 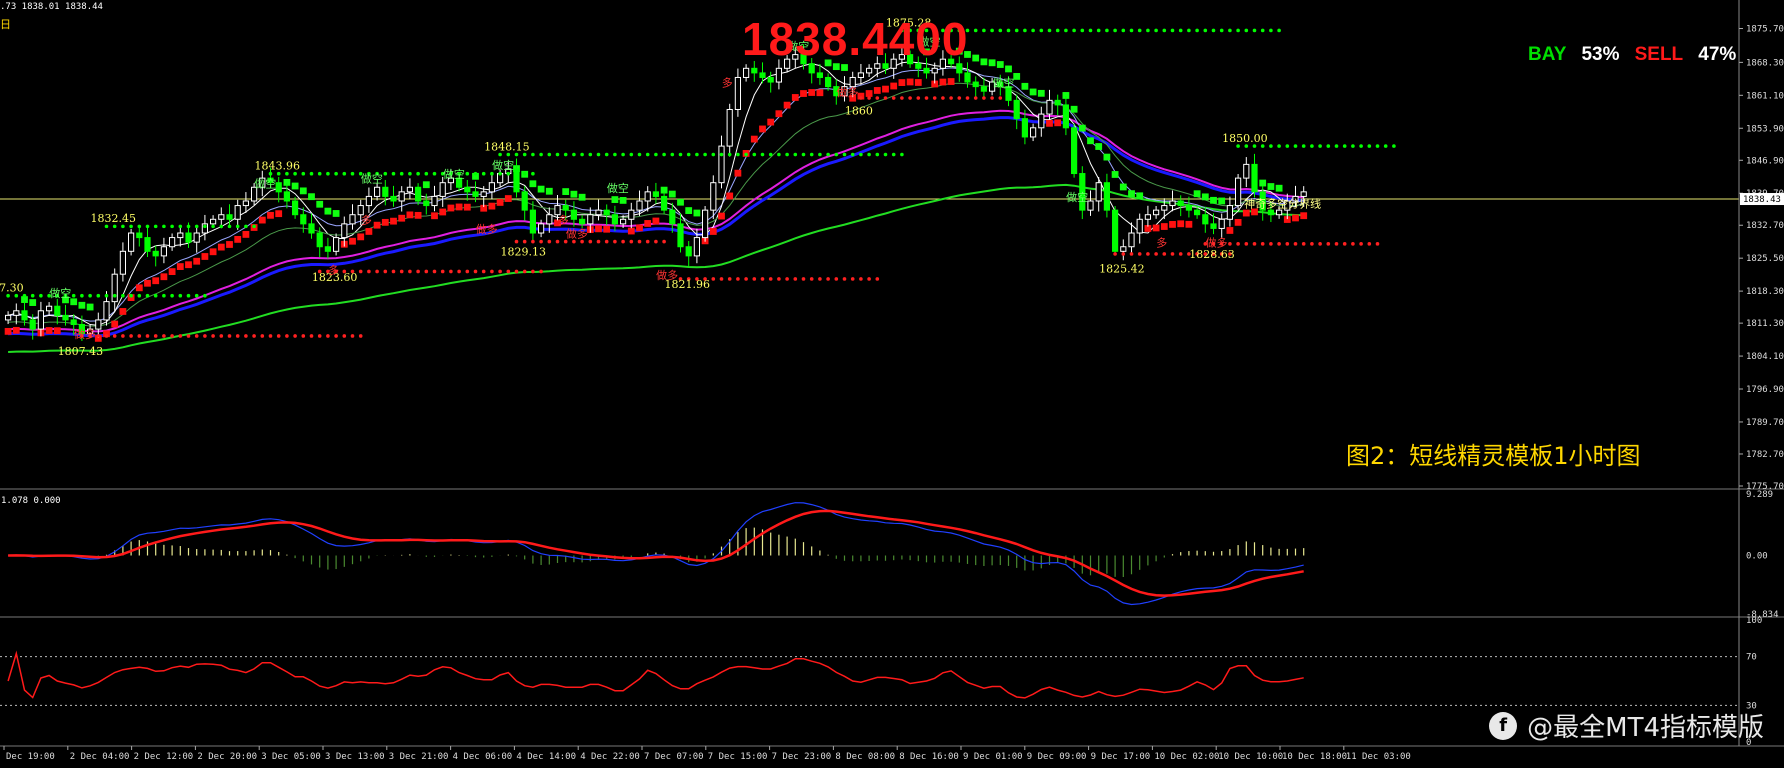 What do you see at coordinates (506, 146) in the screenshot?
I see `swing-label: 1848.15` at bounding box center [506, 146].